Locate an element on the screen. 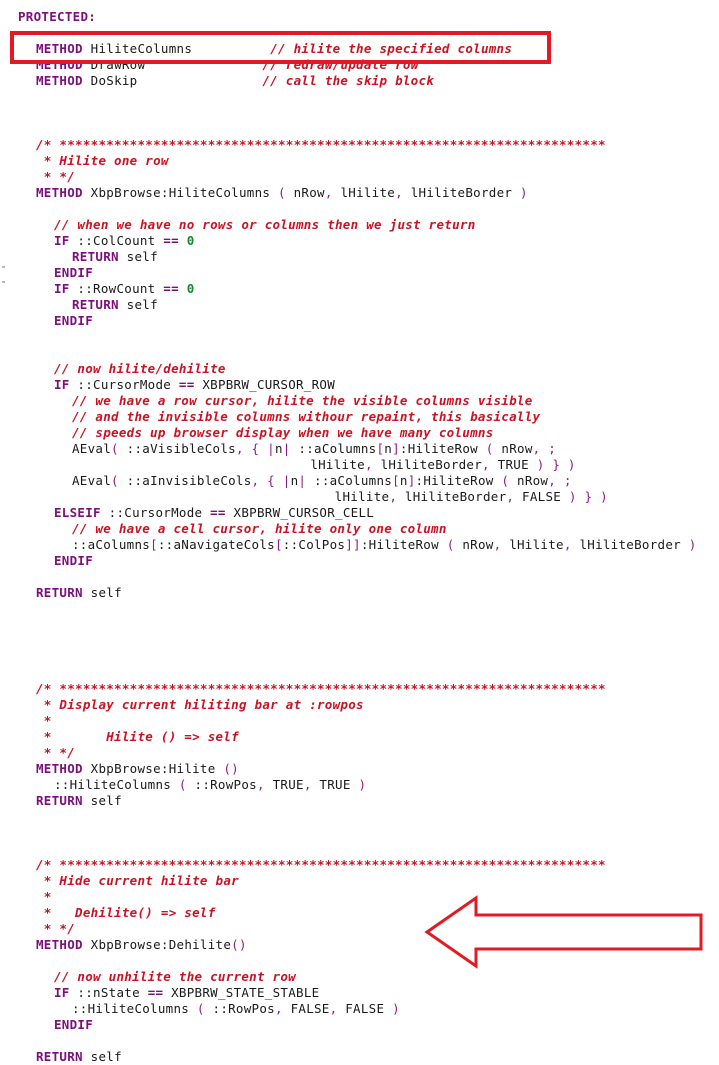 This screenshot has width=719, height=1065. margin-tick is located at coordinates (3, 282).